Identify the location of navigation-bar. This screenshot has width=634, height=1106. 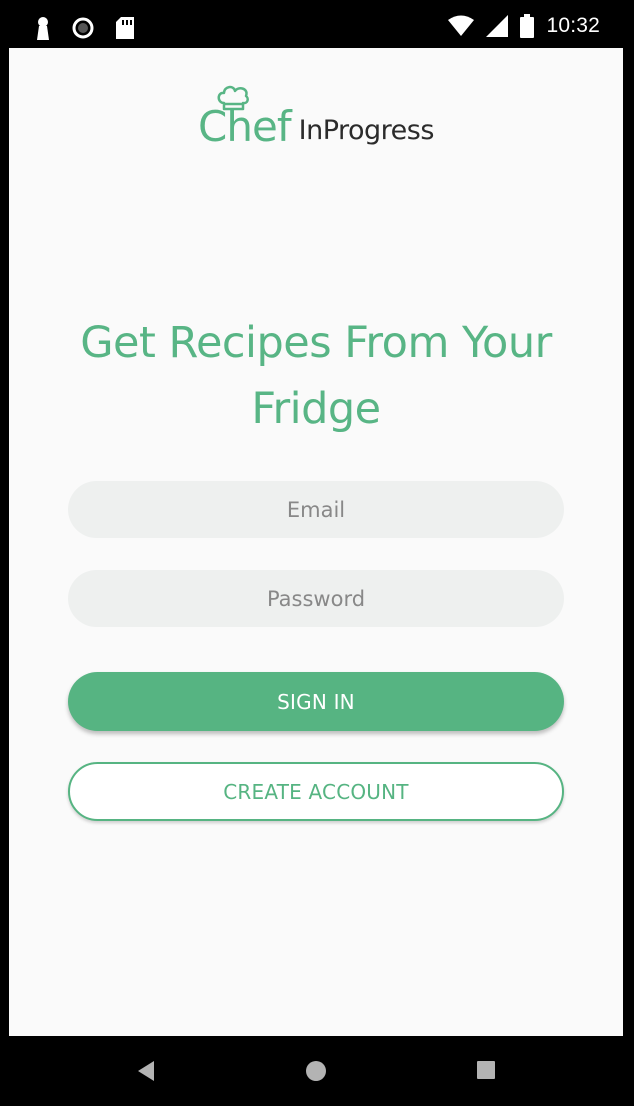
(317, 1071).